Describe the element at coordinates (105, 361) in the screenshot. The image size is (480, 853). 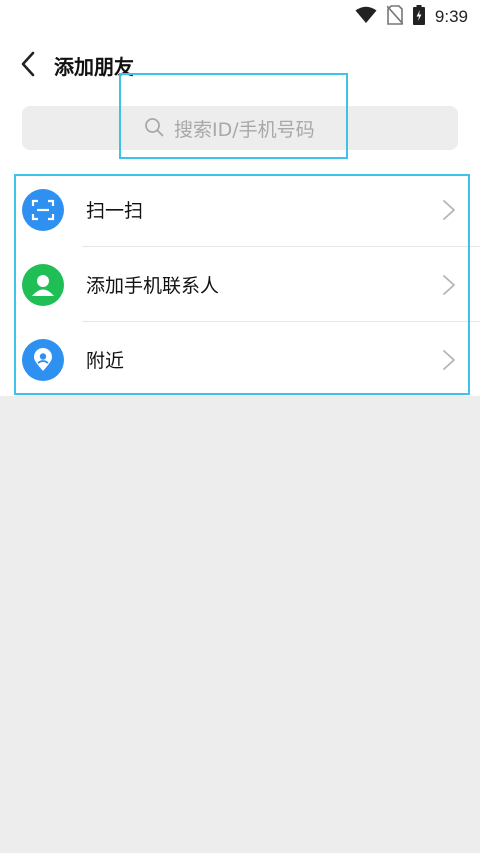
I see `list-item-label: 附近` at that location.